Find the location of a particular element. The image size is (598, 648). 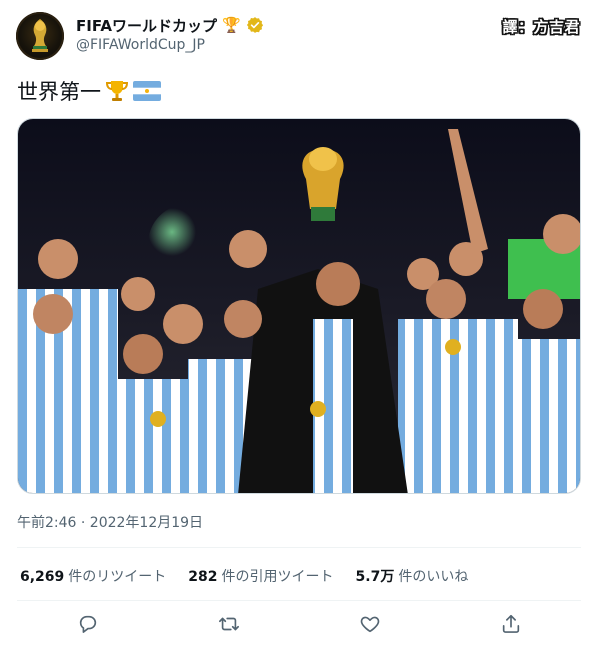

like-button is located at coordinates (370, 624).